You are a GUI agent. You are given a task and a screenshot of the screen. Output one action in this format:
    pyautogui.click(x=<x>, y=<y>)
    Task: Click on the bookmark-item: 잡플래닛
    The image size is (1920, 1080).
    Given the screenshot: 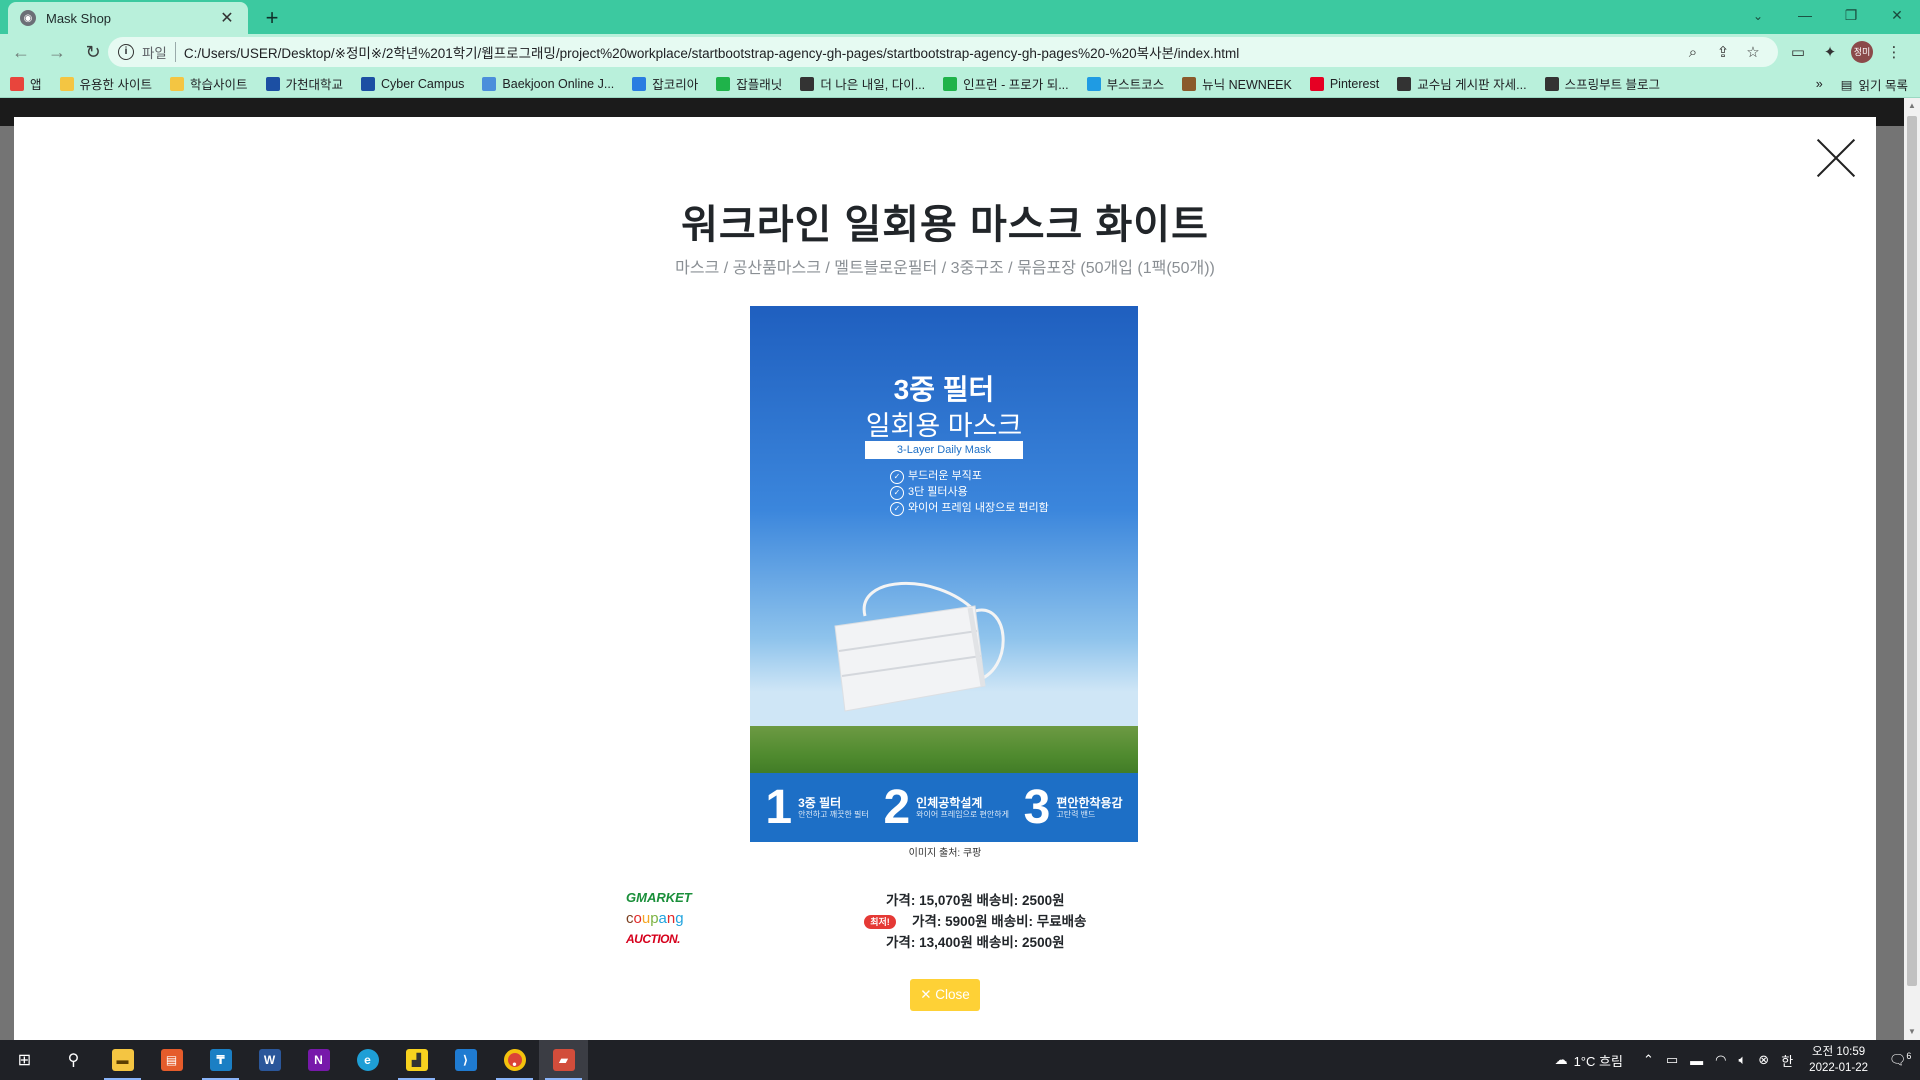 What is the action you would take?
    pyautogui.click(x=749, y=83)
    